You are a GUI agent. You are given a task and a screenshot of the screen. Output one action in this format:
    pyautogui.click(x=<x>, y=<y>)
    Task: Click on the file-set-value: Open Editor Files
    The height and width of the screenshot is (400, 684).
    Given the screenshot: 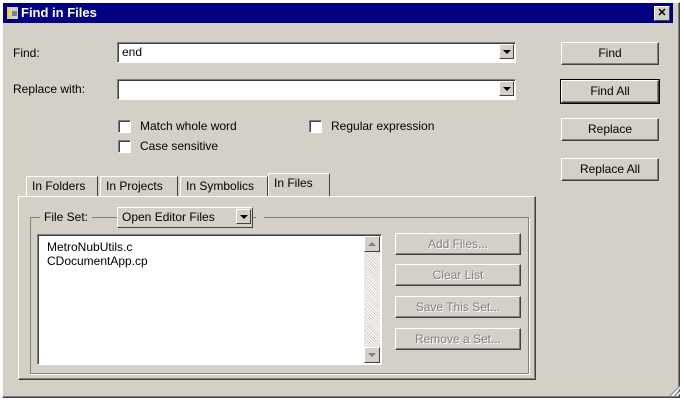 What is the action you would take?
    pyautogui.click(x=168, y=217)
    